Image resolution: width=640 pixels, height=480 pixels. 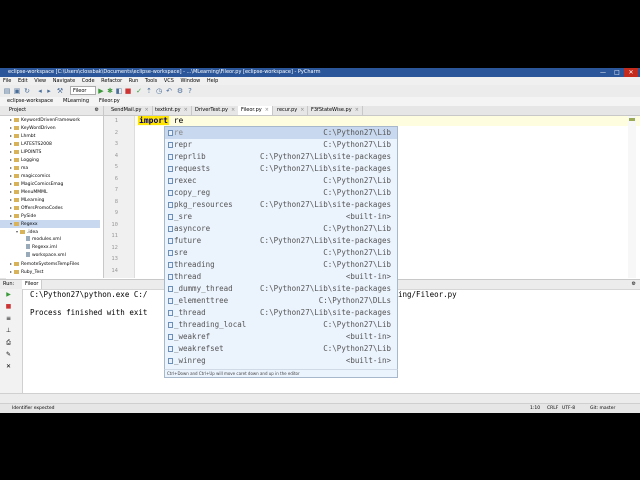 What do you see at coordinates (30, 101) in the screenshot?
I see `crumb-workspace: eclipse-workspace` at bounding box center [30, 101].